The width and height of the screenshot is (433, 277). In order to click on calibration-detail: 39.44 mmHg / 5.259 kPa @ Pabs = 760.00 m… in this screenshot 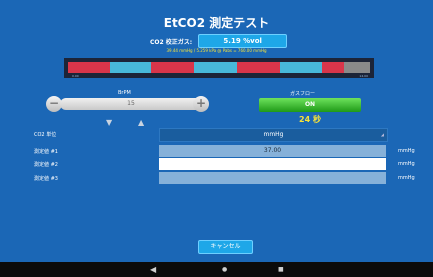, I will do `click(216, 50)`.